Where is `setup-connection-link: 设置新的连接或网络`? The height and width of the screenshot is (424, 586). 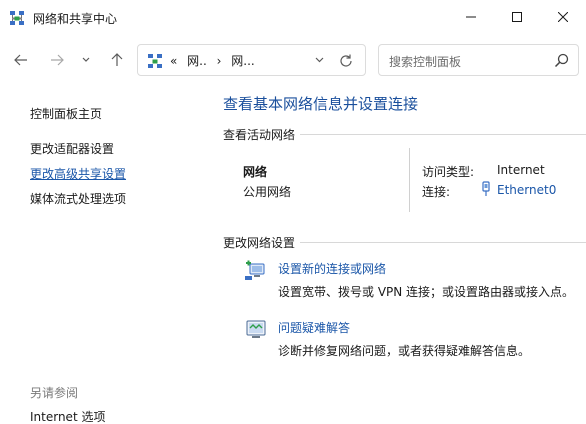 setup-connection-link: 设置新的连接或网络 is located at coordinates (332, 268).